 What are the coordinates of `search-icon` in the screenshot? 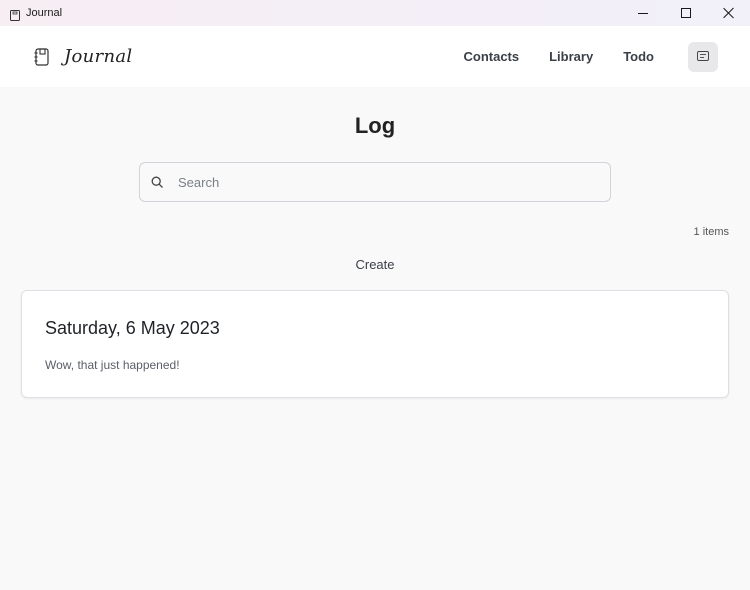 It's located at (157, 182).